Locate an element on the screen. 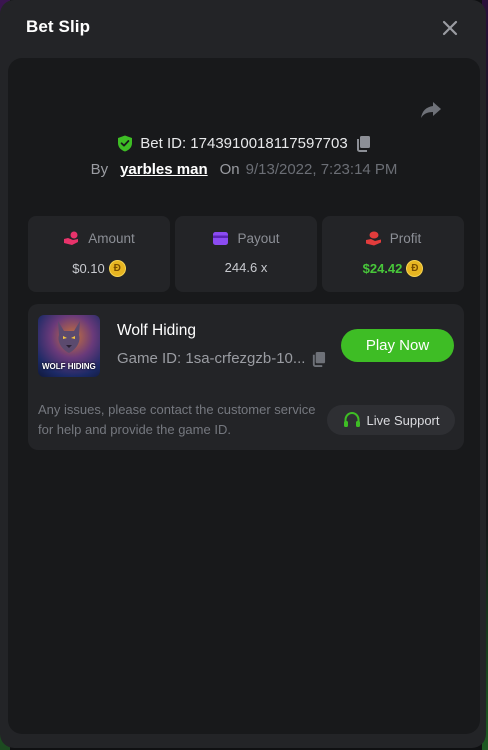 Image resolution: width=488 pixels, height=750 pixels. stat-label: Profit is located at coordinates (405, 238).